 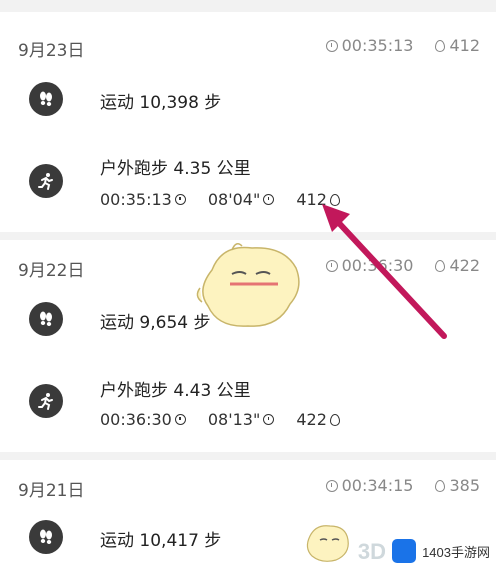 I want to click on top-divider, so click(x=248, y=6).